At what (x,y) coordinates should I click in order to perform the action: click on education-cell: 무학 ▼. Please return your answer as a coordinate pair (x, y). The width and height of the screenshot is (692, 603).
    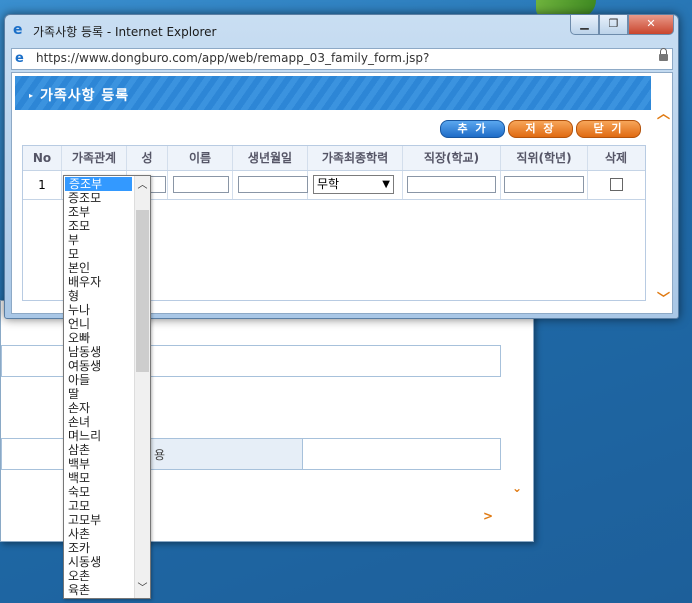
    Looking at the image, I should click on (355, 185).